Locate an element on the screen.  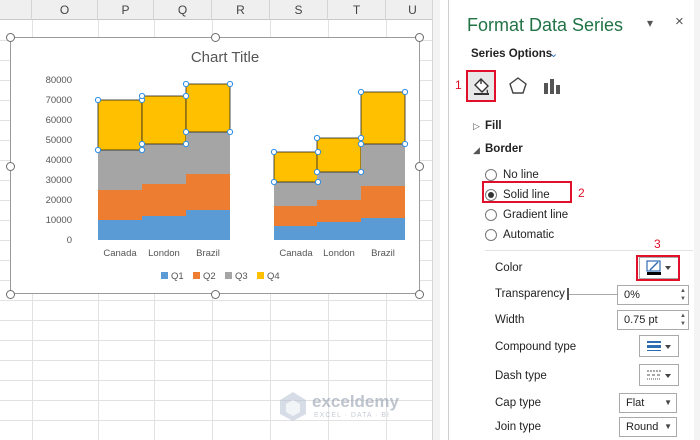
radio-no-line: No line is located at coordinates (512, 175).